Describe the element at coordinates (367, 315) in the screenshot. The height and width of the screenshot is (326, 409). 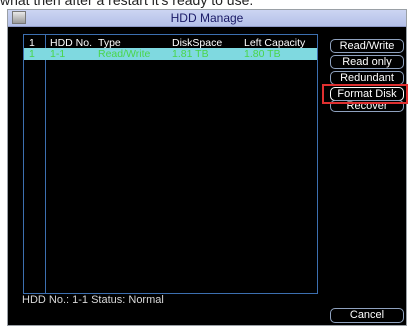
I see `cancel-button: Cancel` at that location.